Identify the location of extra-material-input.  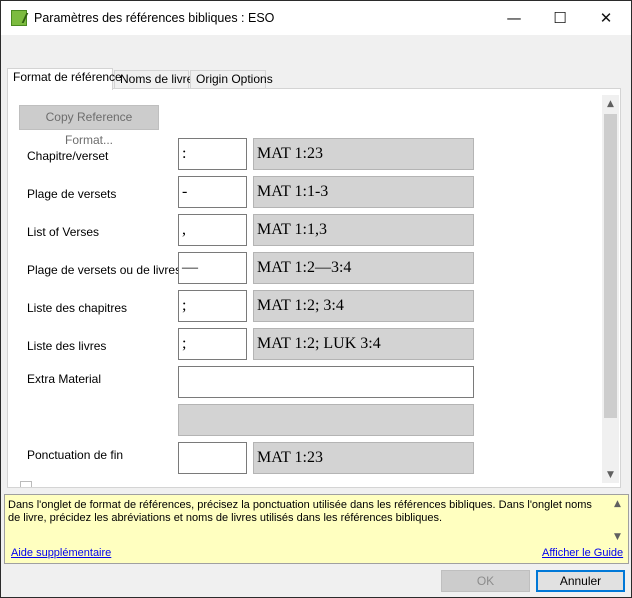
(326, 382).